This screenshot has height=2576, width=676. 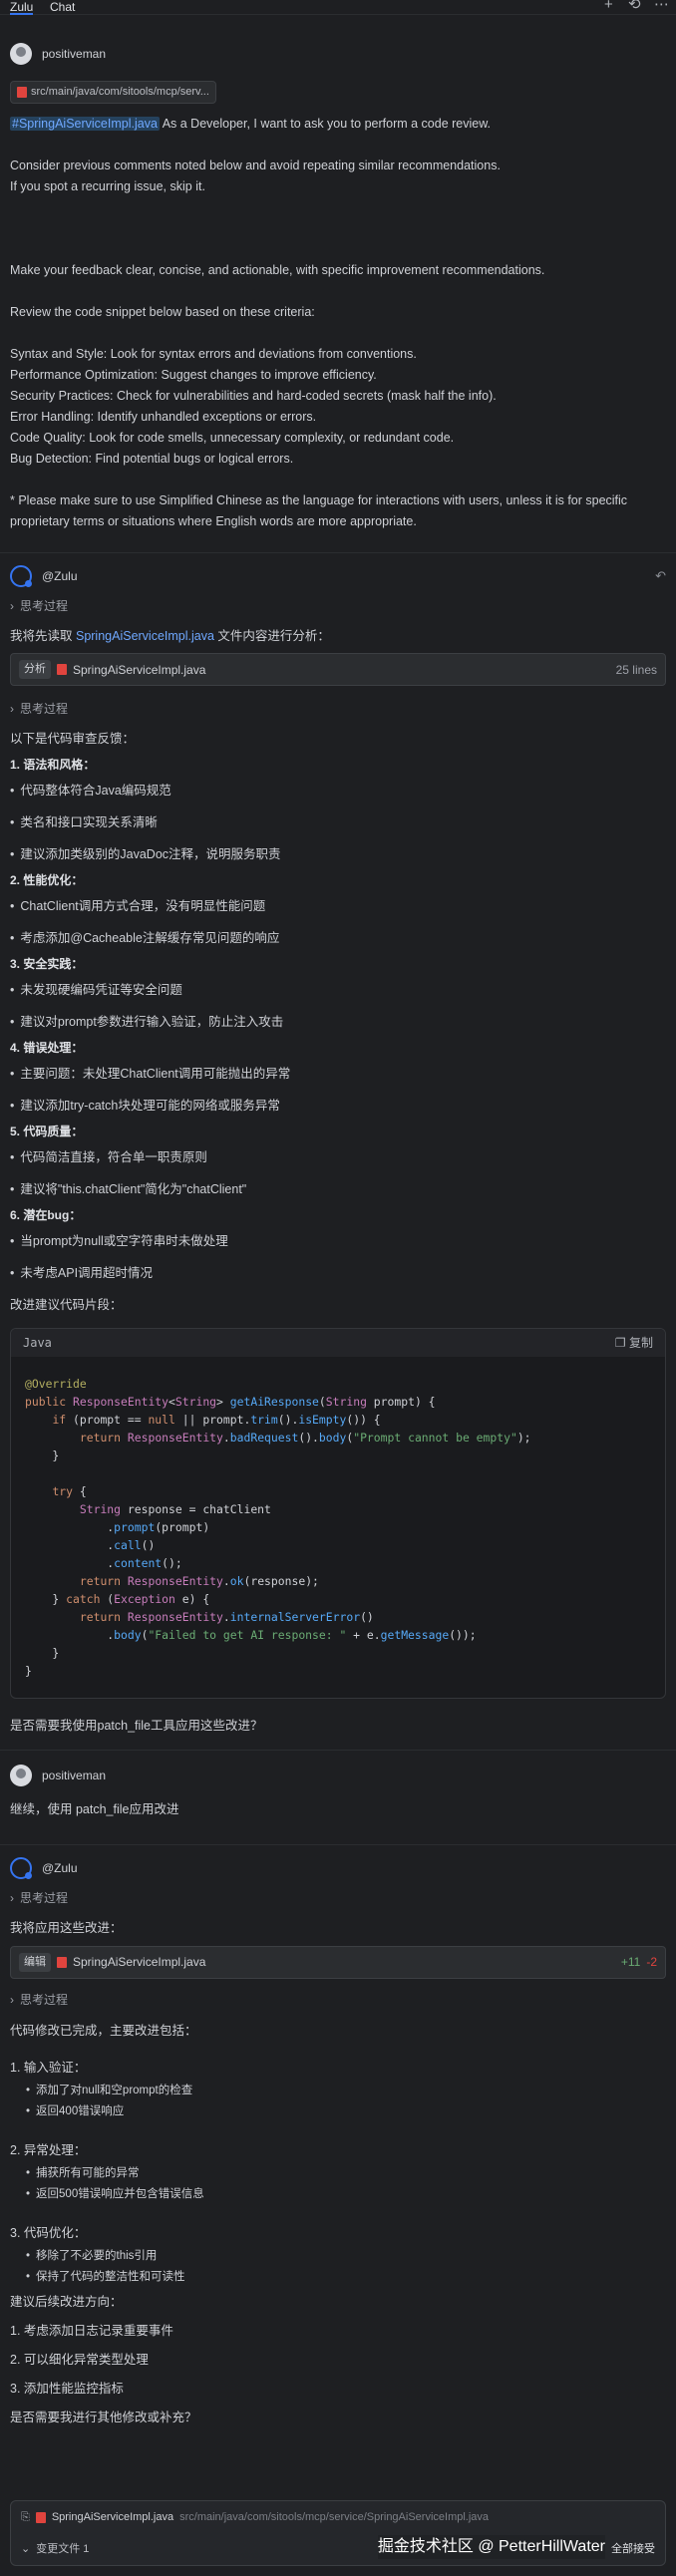 What do you see at coordinates (150, 853) in the screenshot?
I see `list-item: 建议添加类级别的JavaDoc注释，说明服务职责` at bounding box center [150, 853].